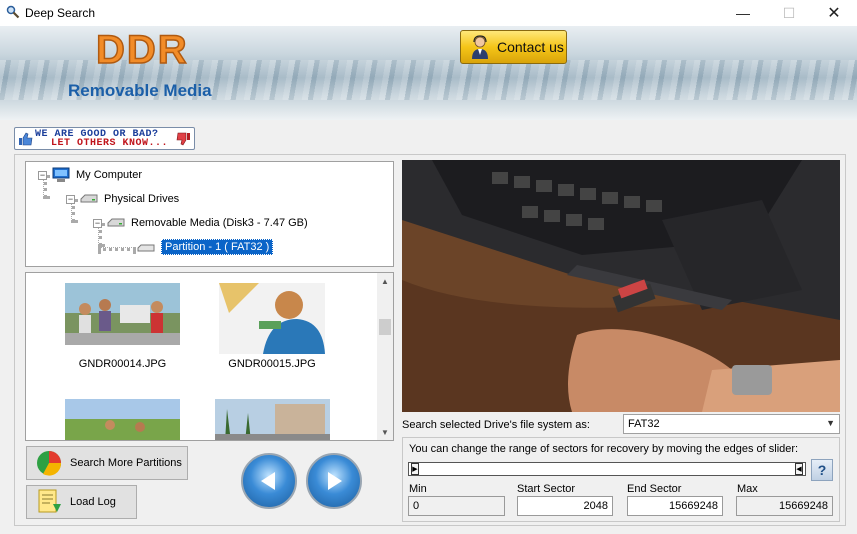 This screenshot has width=857, height=534. I want to click on filesystem-label: Search selected Drive's file system as:, so click(496, 425).